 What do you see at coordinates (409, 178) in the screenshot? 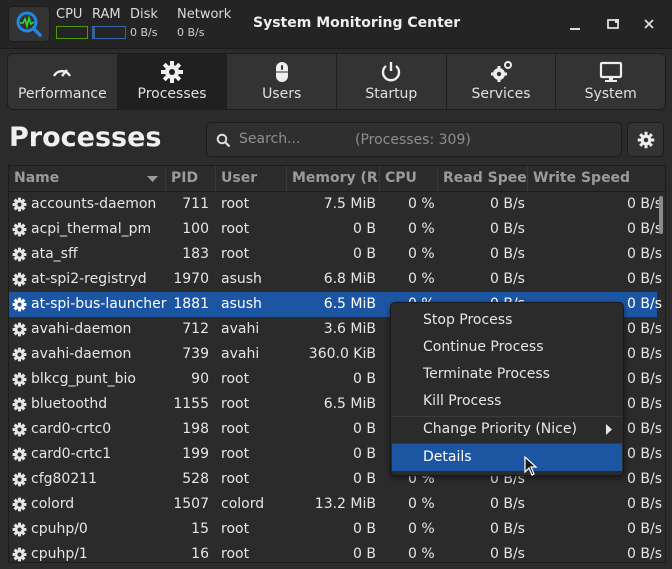
I see `column-header-cpu: CPU` at bounding box center [409, 178].